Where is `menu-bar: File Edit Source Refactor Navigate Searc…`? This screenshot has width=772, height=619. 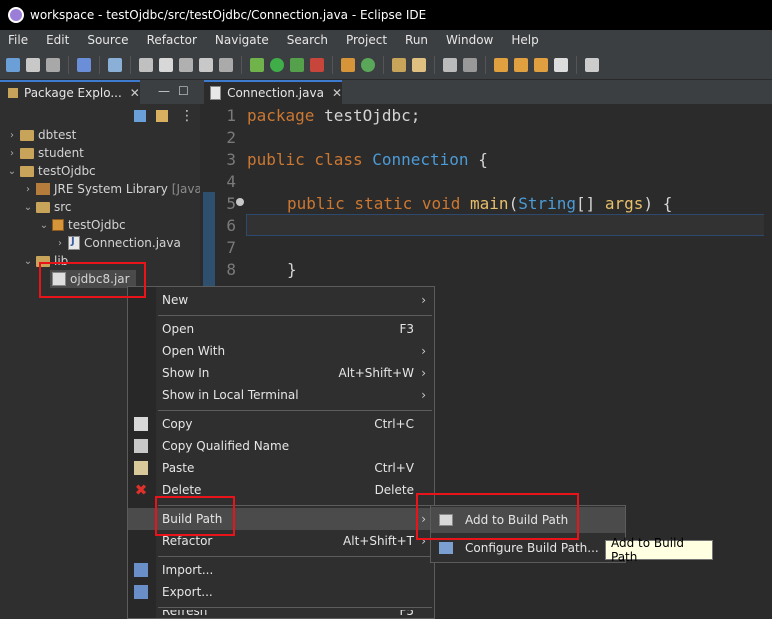
menu-bar: File Edit Source Refactor Navigate Searc… is located at coordinates (386, 40).